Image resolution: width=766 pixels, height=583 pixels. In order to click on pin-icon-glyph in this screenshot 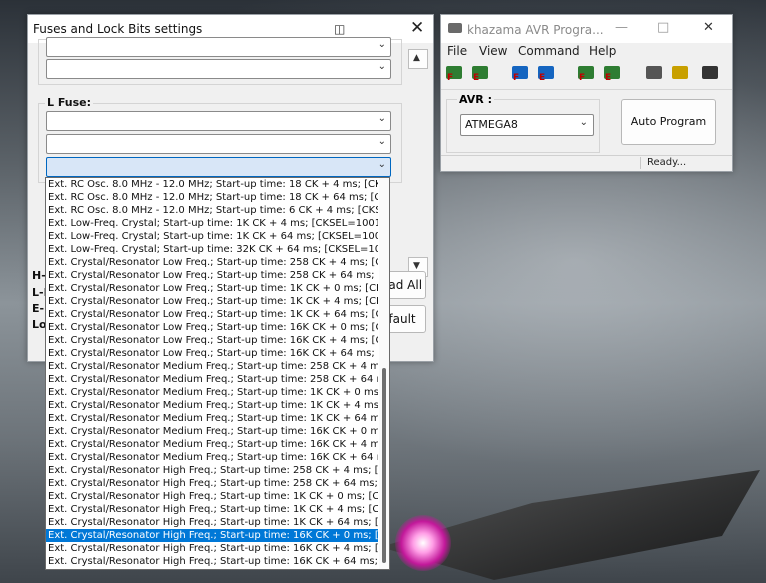, I will do `click(710, 72)`.